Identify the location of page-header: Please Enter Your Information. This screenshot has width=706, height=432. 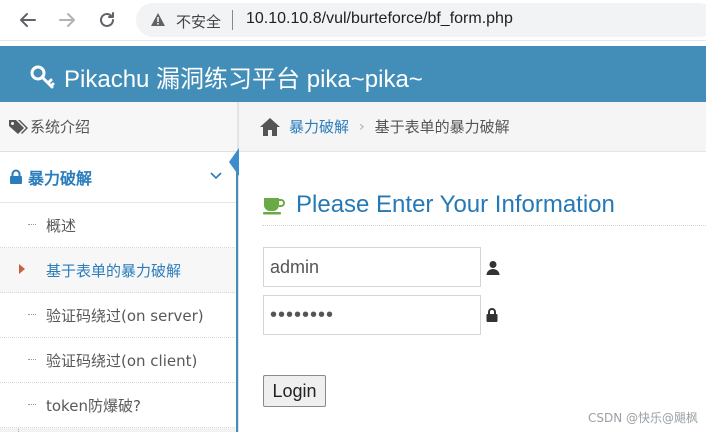
(484, 205).